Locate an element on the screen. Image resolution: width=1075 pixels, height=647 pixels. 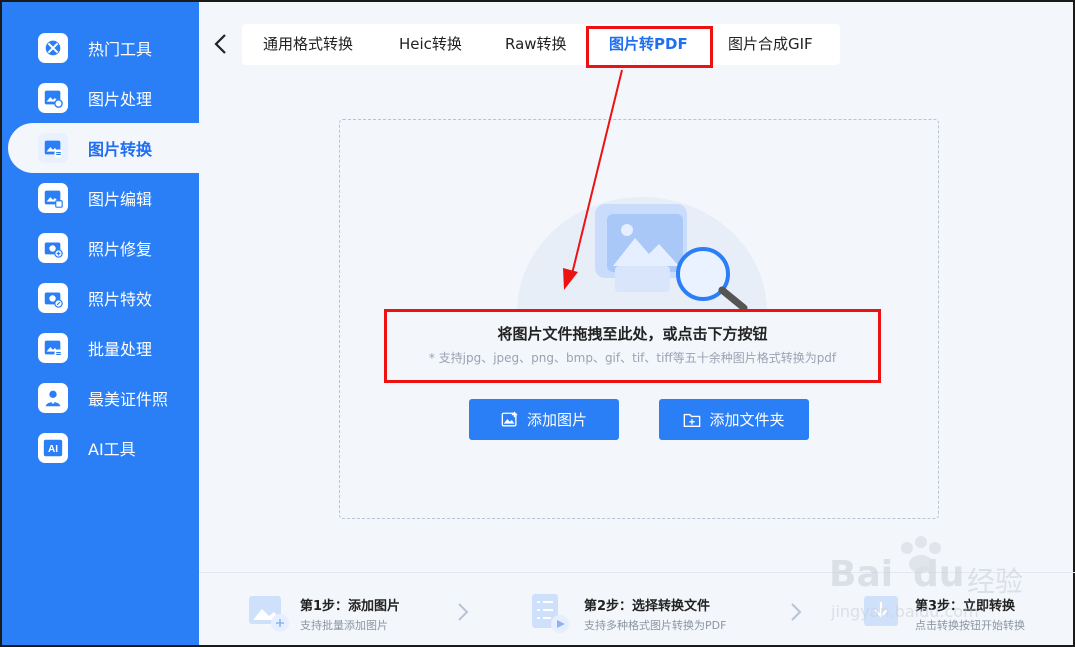
dropzone-title: 将图片文件拖拽至此处，或点击下方按钮 is located at coordinates (632, 334).